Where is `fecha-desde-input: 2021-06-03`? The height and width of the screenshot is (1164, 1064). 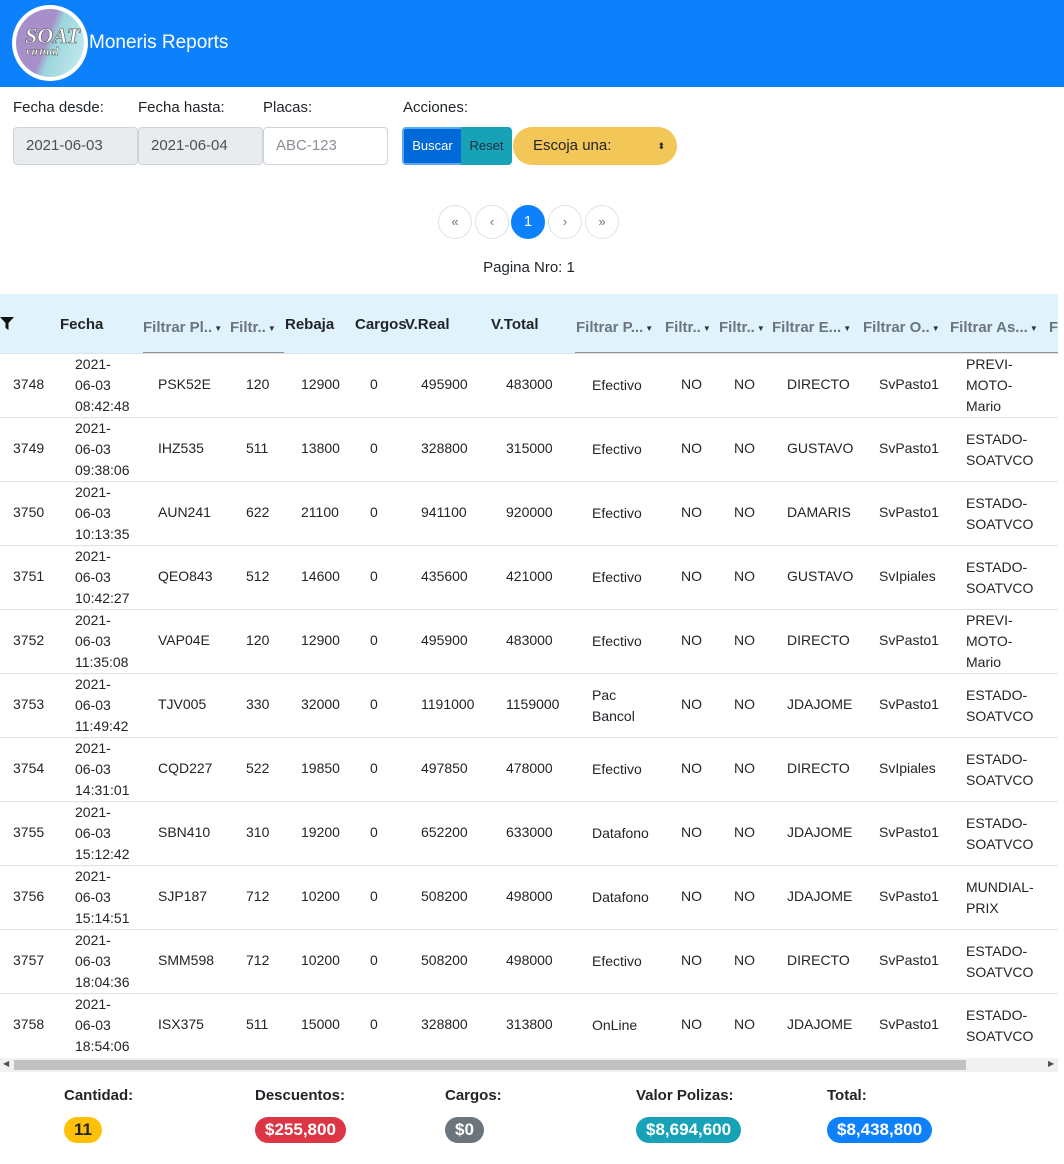 fecha-desde-input: 2021-06-03 is located at coordinates (75, 146).